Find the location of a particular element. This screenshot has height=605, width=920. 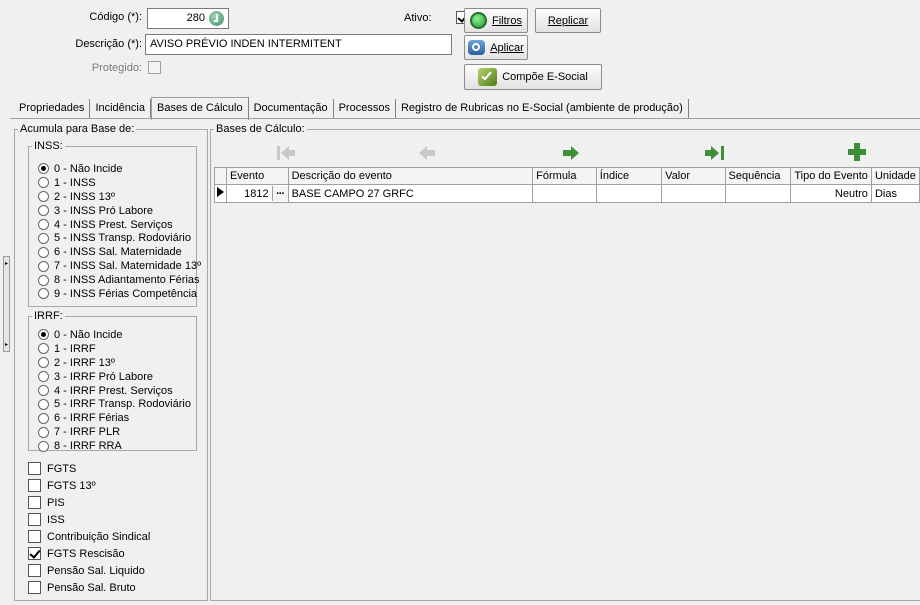

irrf-option: 3 - IRRF Pró Labore is located at coordinates (114, 377).